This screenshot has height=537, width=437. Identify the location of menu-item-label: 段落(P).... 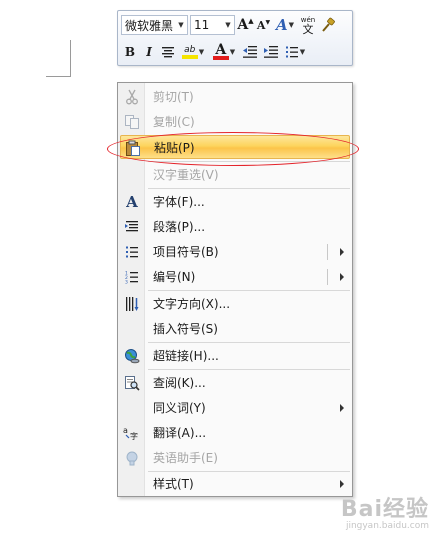
(179, 227).